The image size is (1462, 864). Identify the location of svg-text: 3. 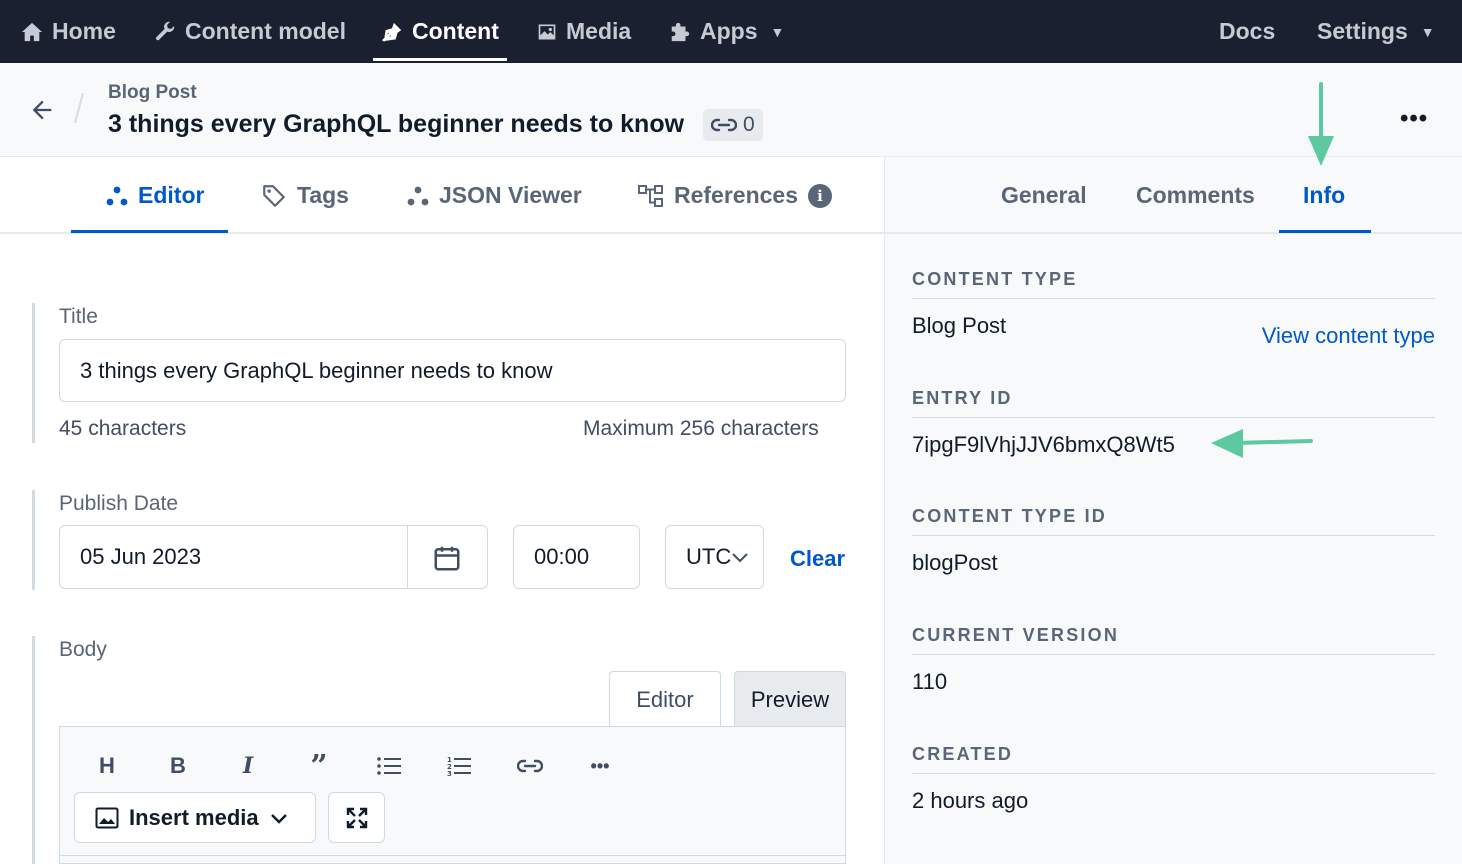
(449, 773).